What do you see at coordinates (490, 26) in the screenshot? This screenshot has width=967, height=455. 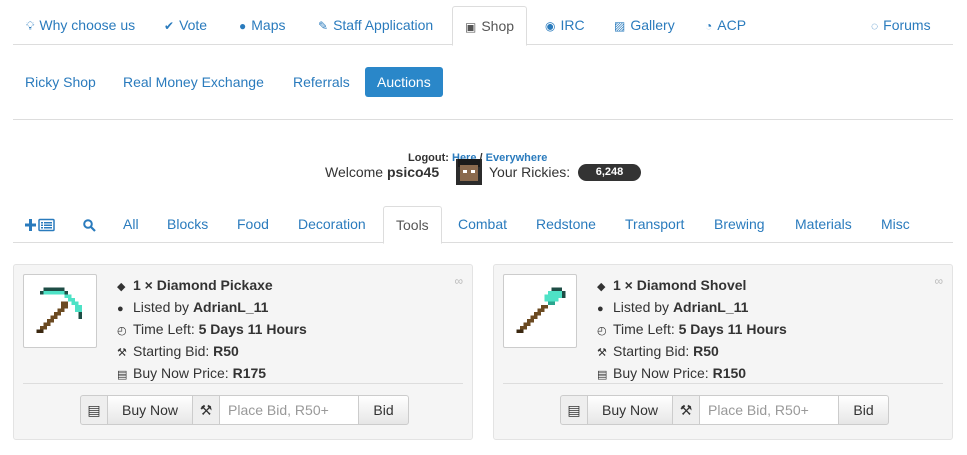 I see `nav-shop: ▣ Shop` at bounding box center [490, 26].